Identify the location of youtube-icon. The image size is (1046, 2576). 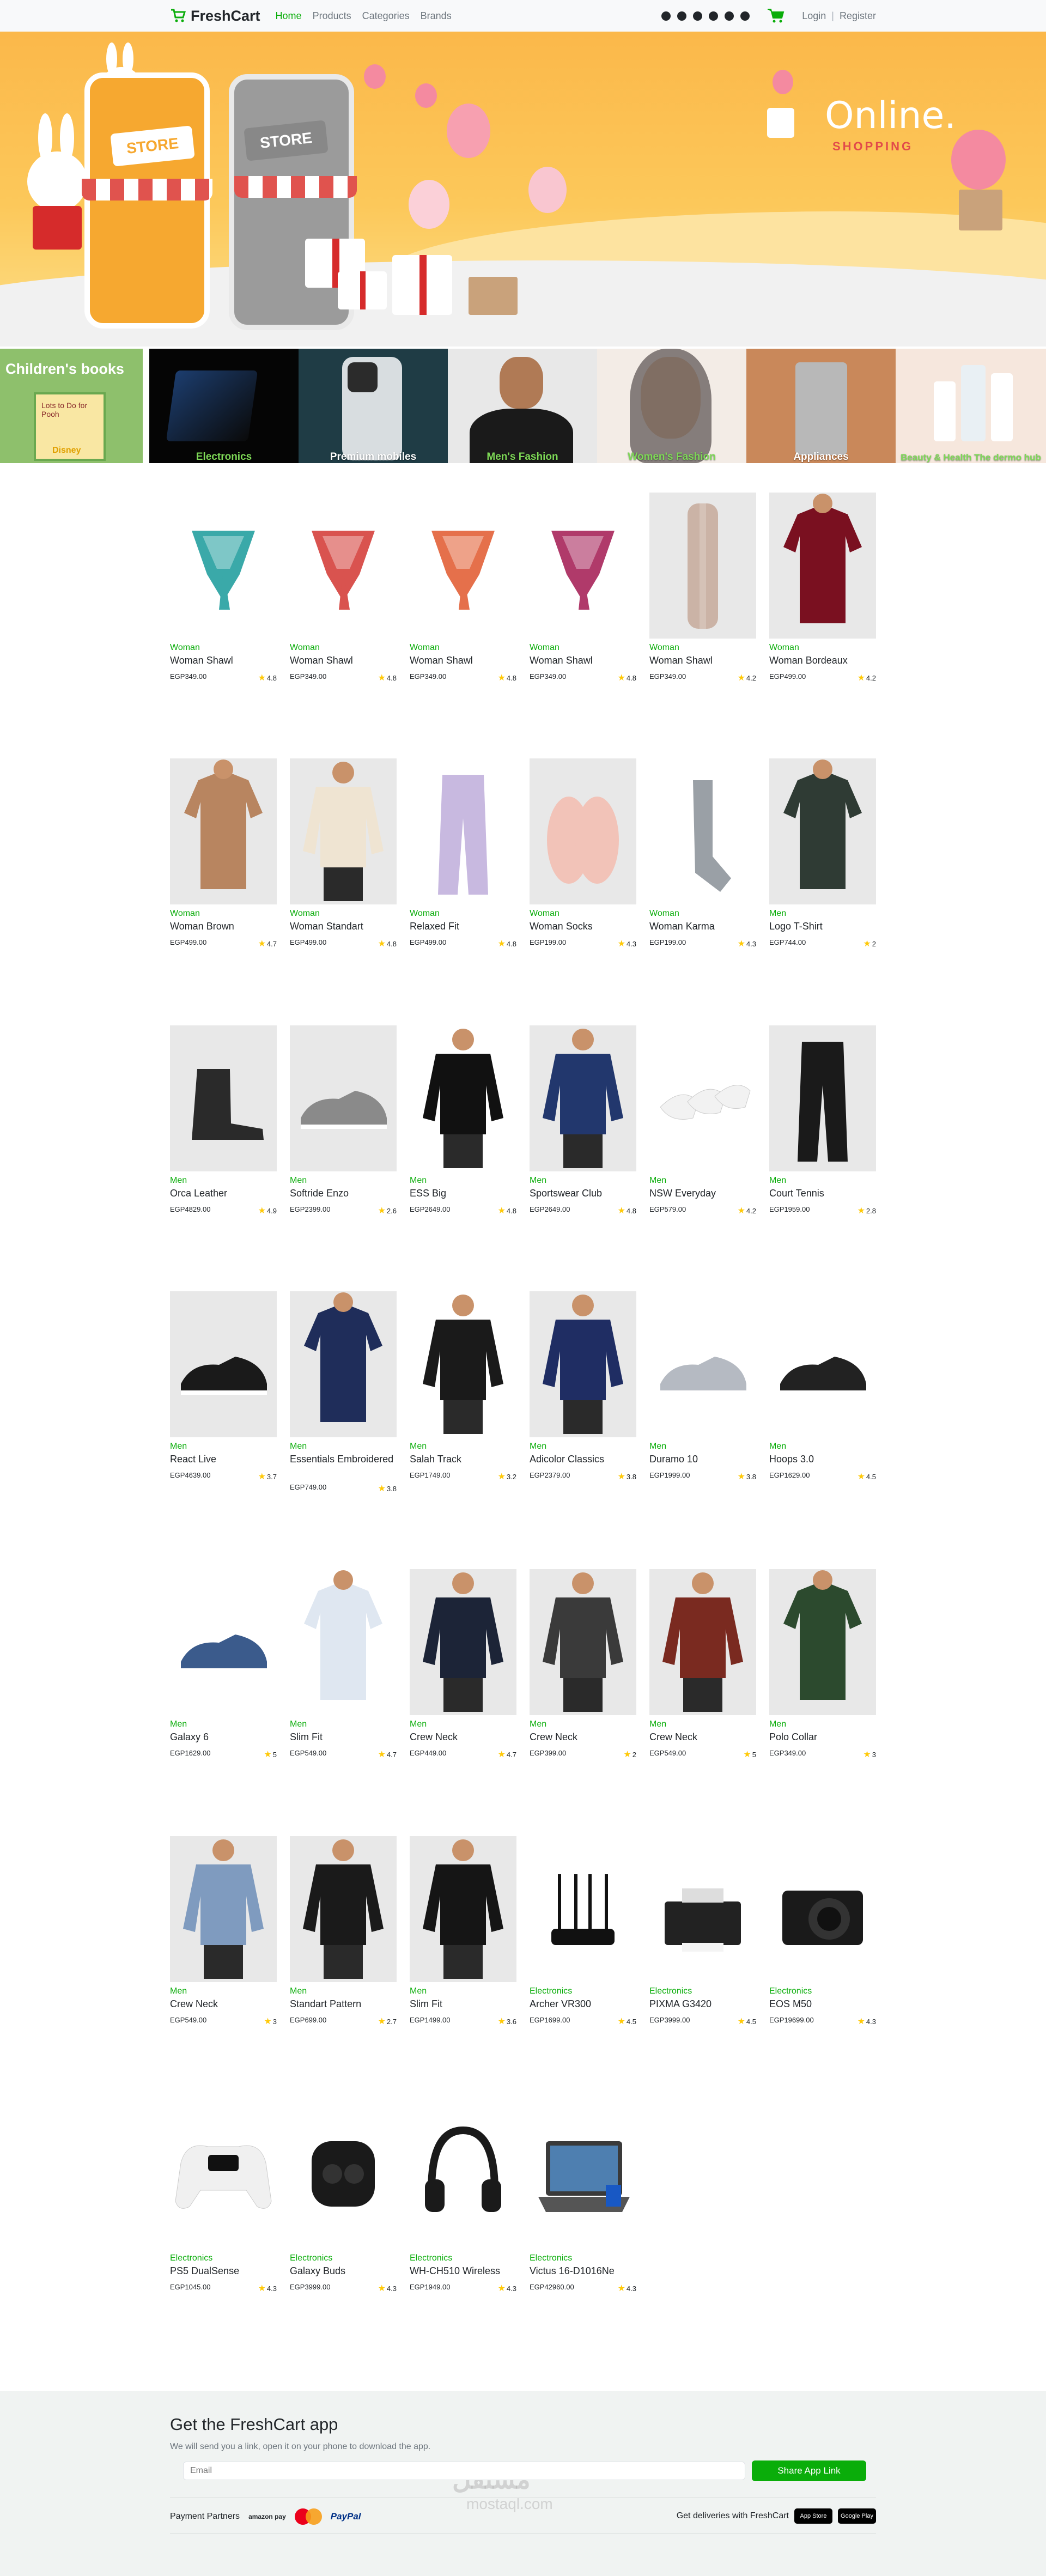
(745, 16).